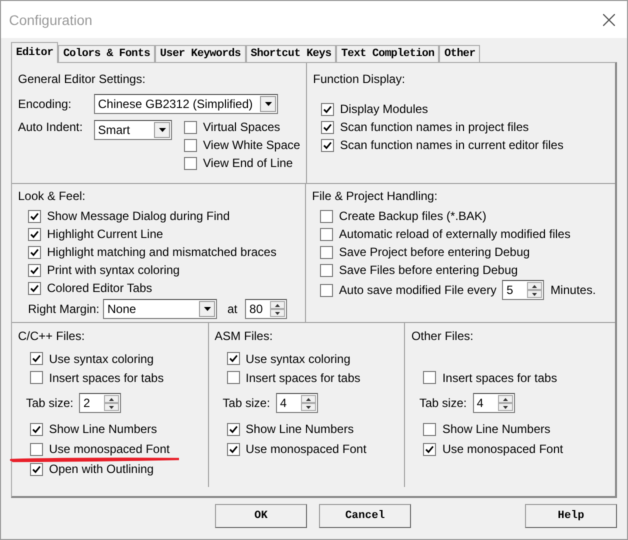  Describe the element at coordinates (454, 234) in the screenshot. I see `checkbox-label: Automatic reload of externally modified files` at that location.